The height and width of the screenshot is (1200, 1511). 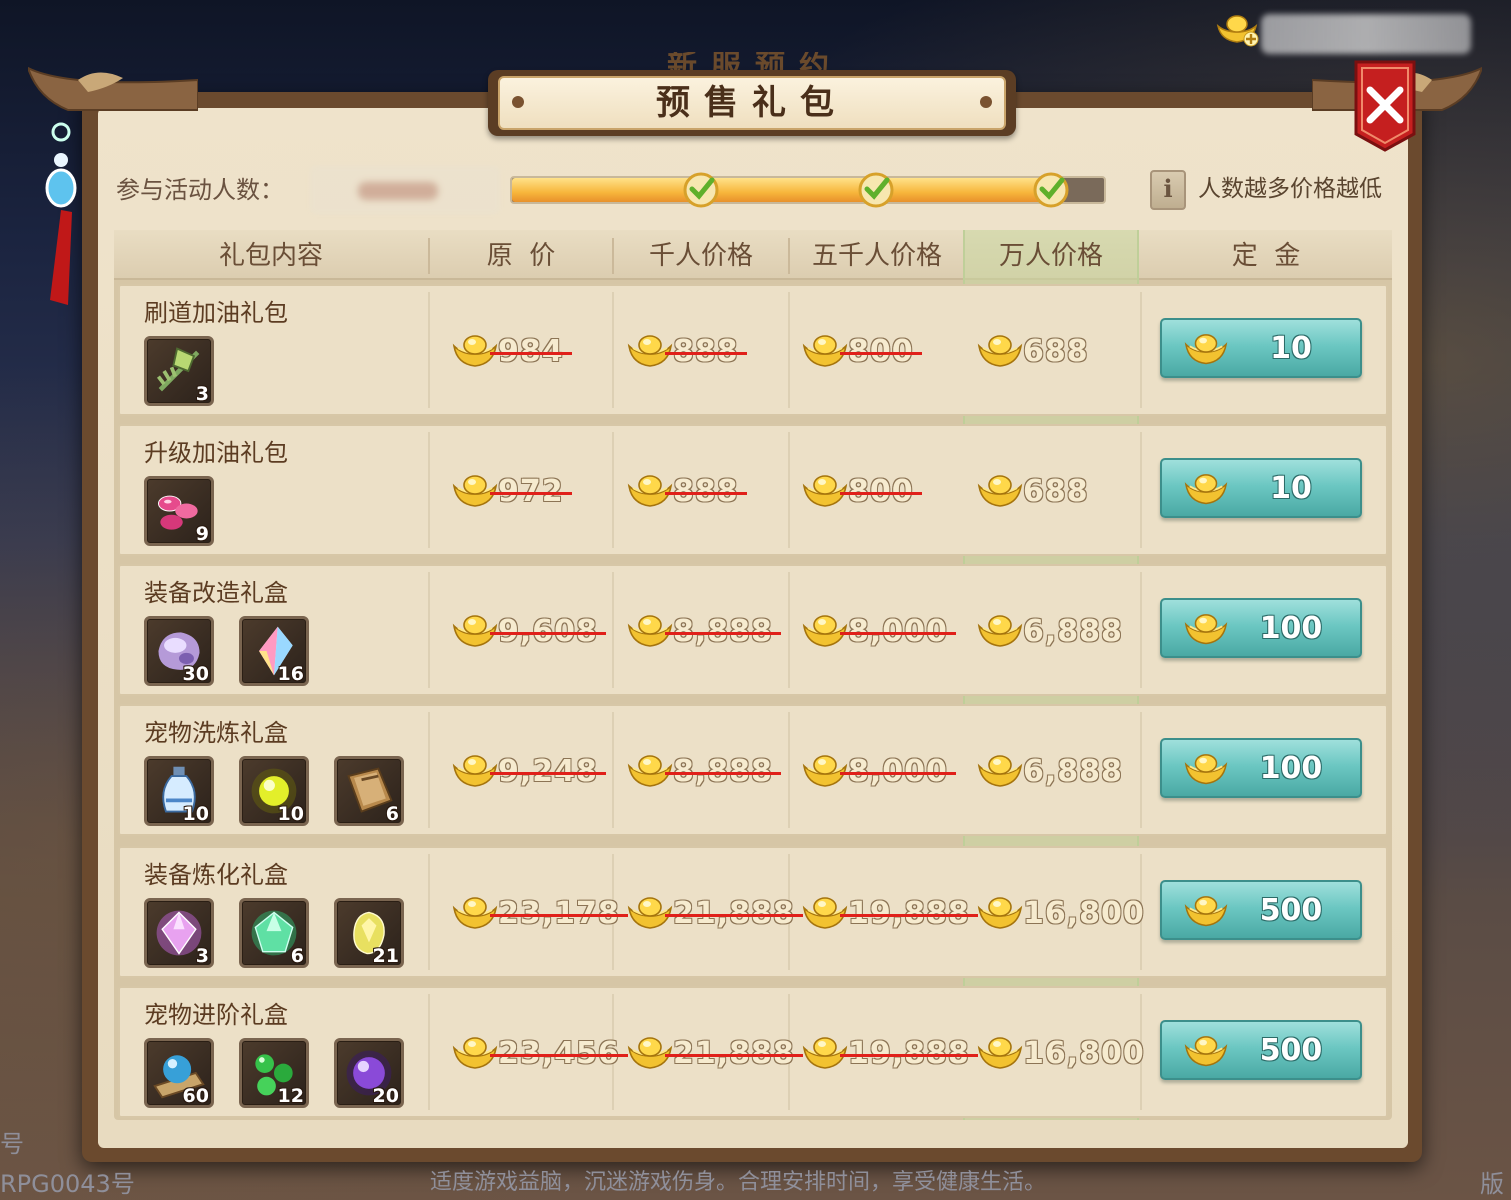 What do you see at coordinates (1168, 190) in the screenshot?
I see `info-icon: i` at bounding box center [1168, 190].